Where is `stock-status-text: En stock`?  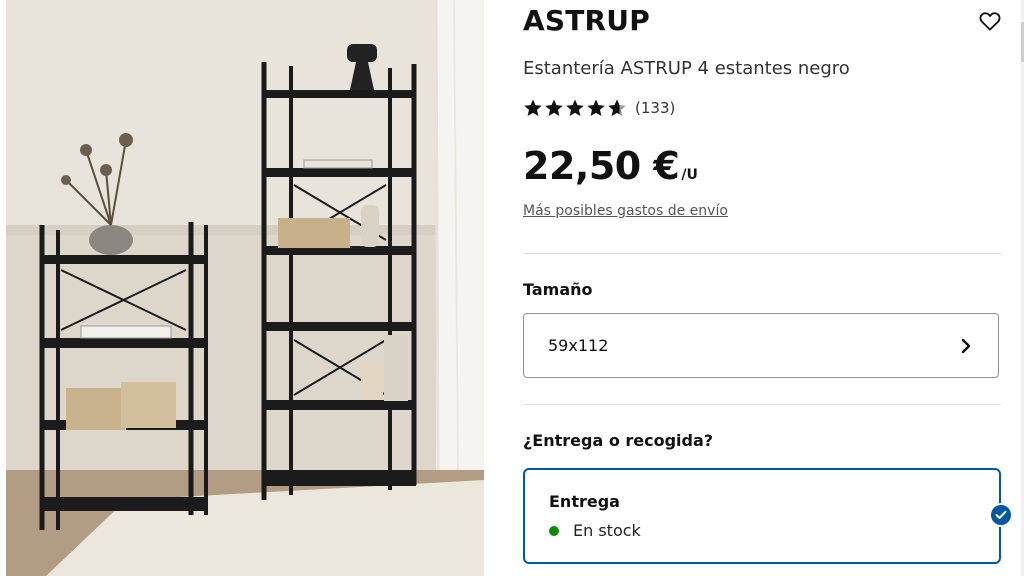 stock-status-text: En stock is located at coordinates (607, 530).